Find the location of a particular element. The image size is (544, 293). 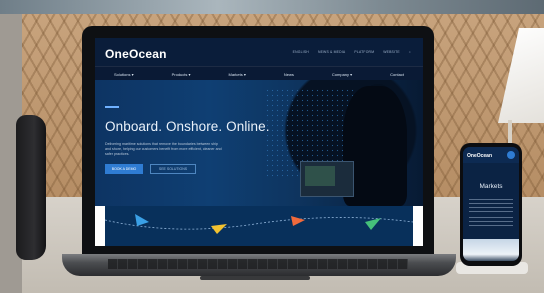

nav-item-products: Products ▾ is located at coordinates (181, 74).